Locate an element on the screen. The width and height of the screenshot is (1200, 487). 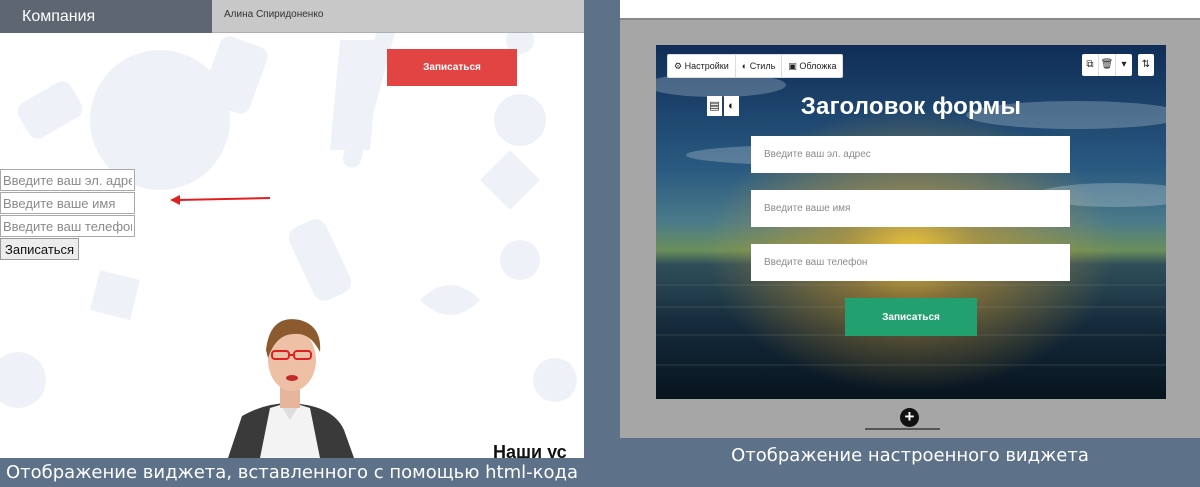
sort-icon: ⇅ is located at coordinates (1146, 65).